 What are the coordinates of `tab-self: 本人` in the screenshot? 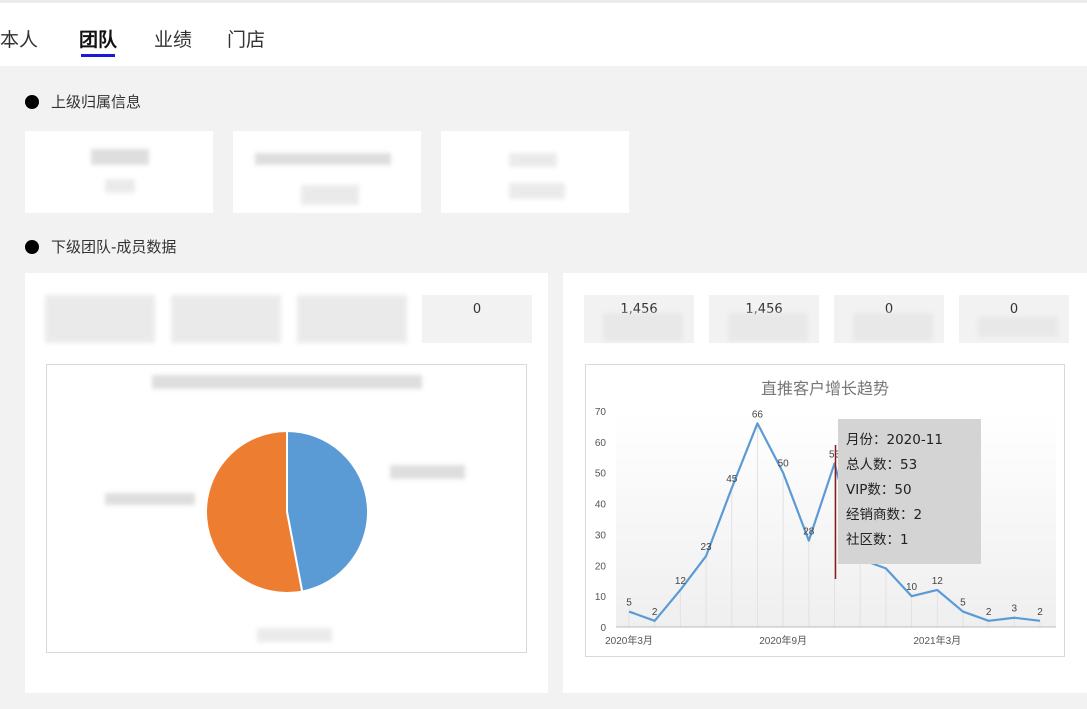 It's located at (19, 38).